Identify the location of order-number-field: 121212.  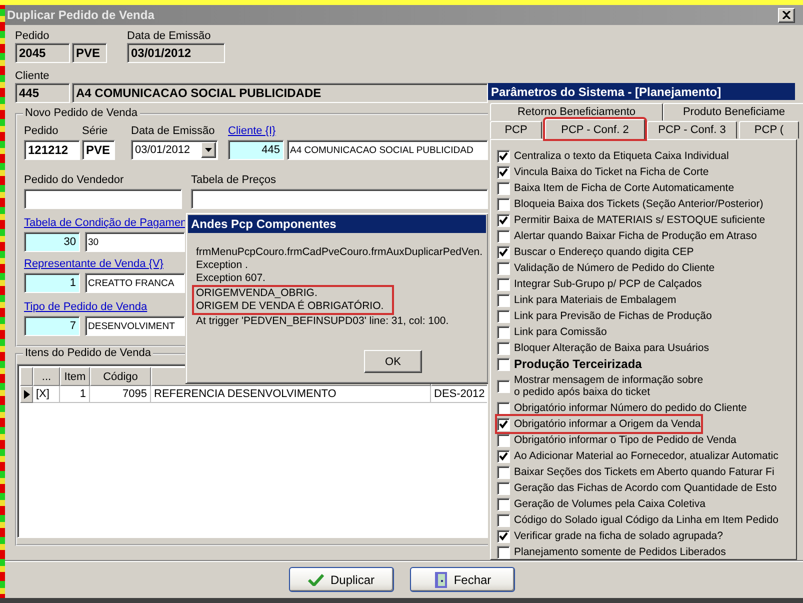
(52, 150).